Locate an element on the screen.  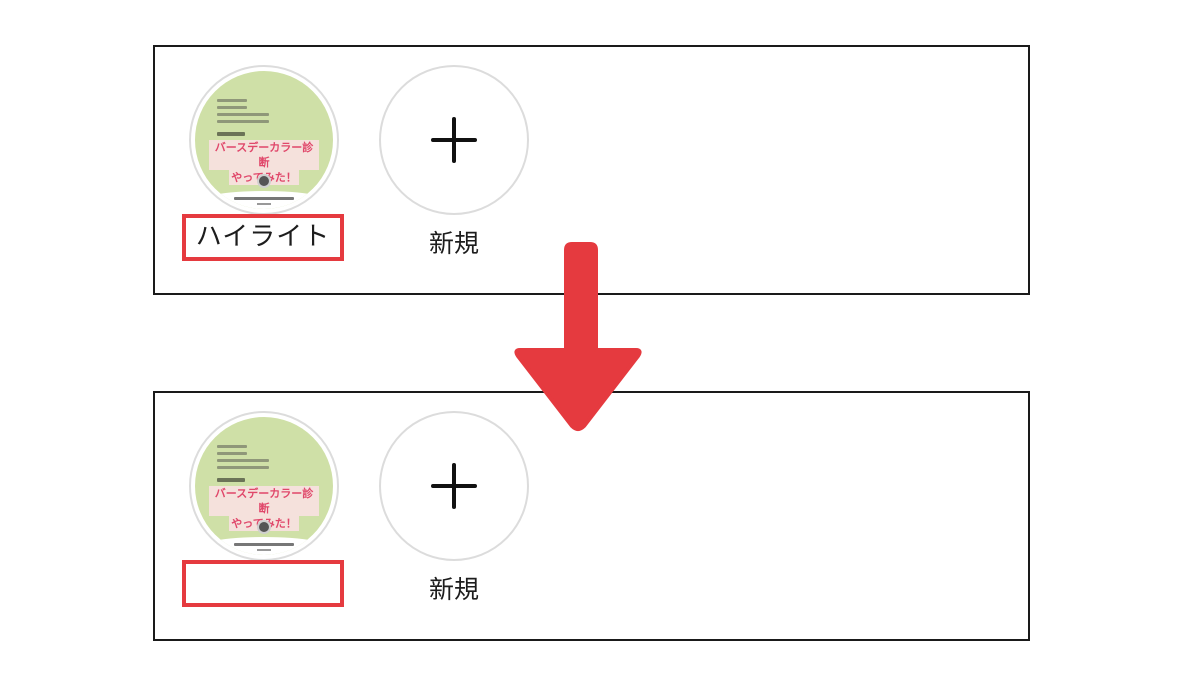
highlight-label: ハイライト is located at coordinates (263, 237).